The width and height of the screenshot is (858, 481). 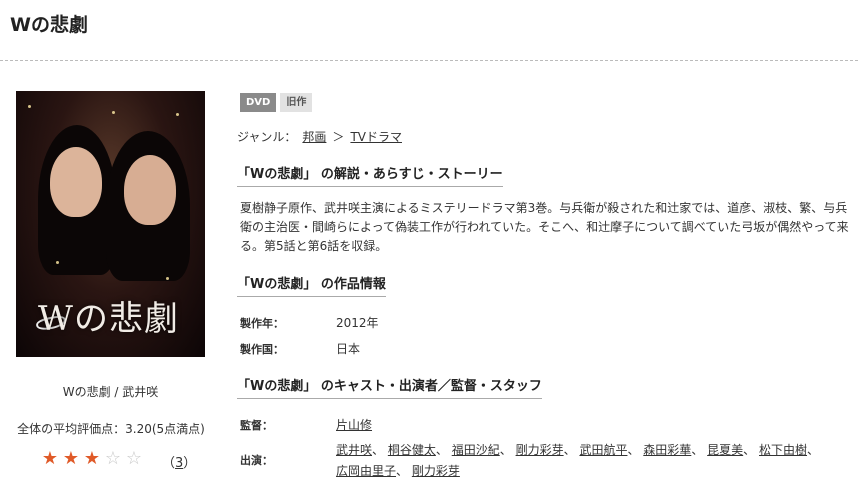 I want to click on average-rating-label: 全体の平均評価点：3.20(5点満点), so click(x=111, y=429).